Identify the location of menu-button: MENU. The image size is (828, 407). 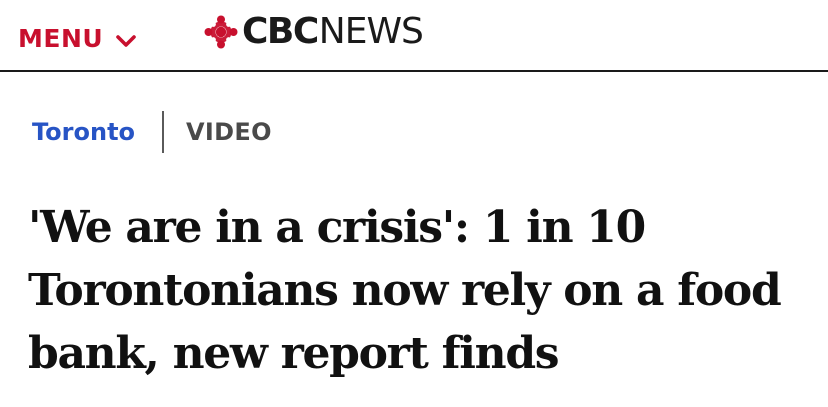
(77, 39).